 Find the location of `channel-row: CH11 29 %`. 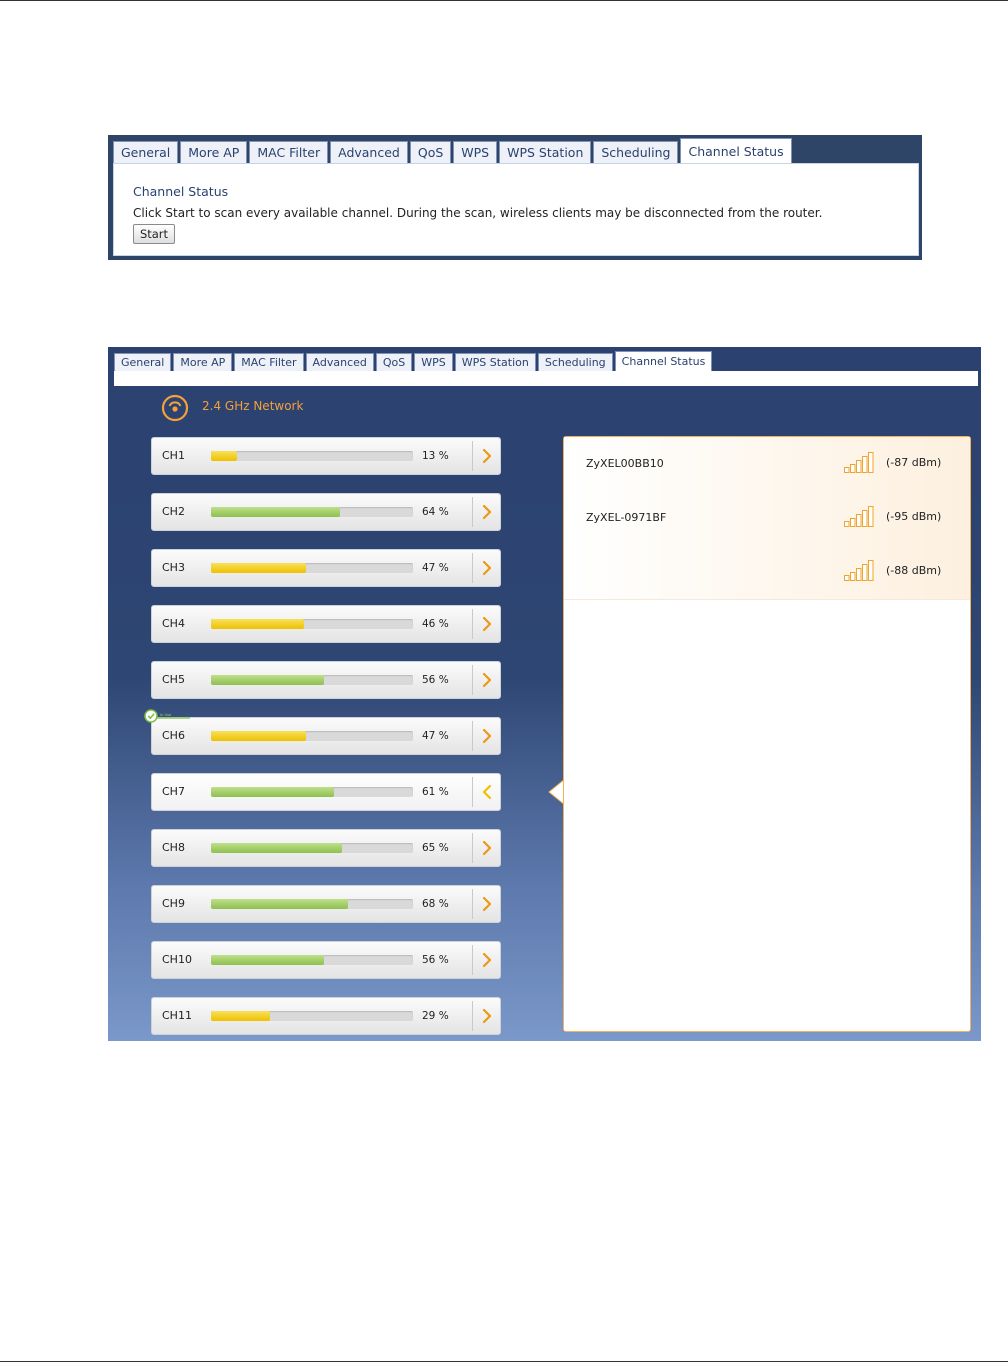

channel-row: CH11 29 % is located at coordinates (326, 1016).